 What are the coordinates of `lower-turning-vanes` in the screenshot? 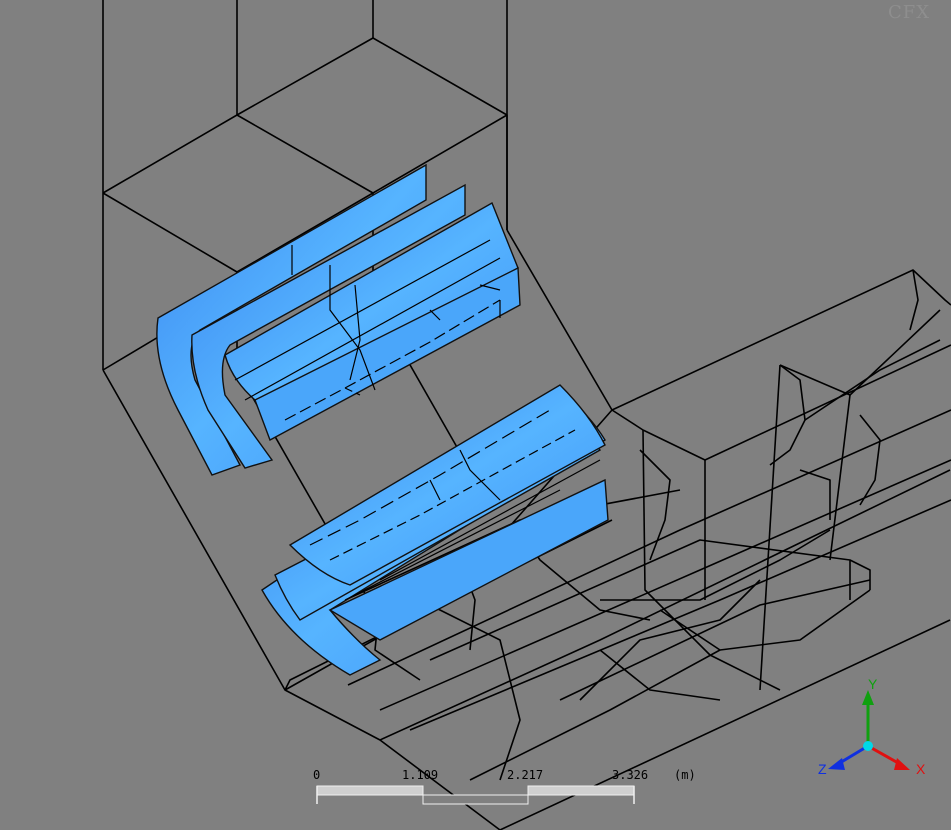 It's located at (435, 530).